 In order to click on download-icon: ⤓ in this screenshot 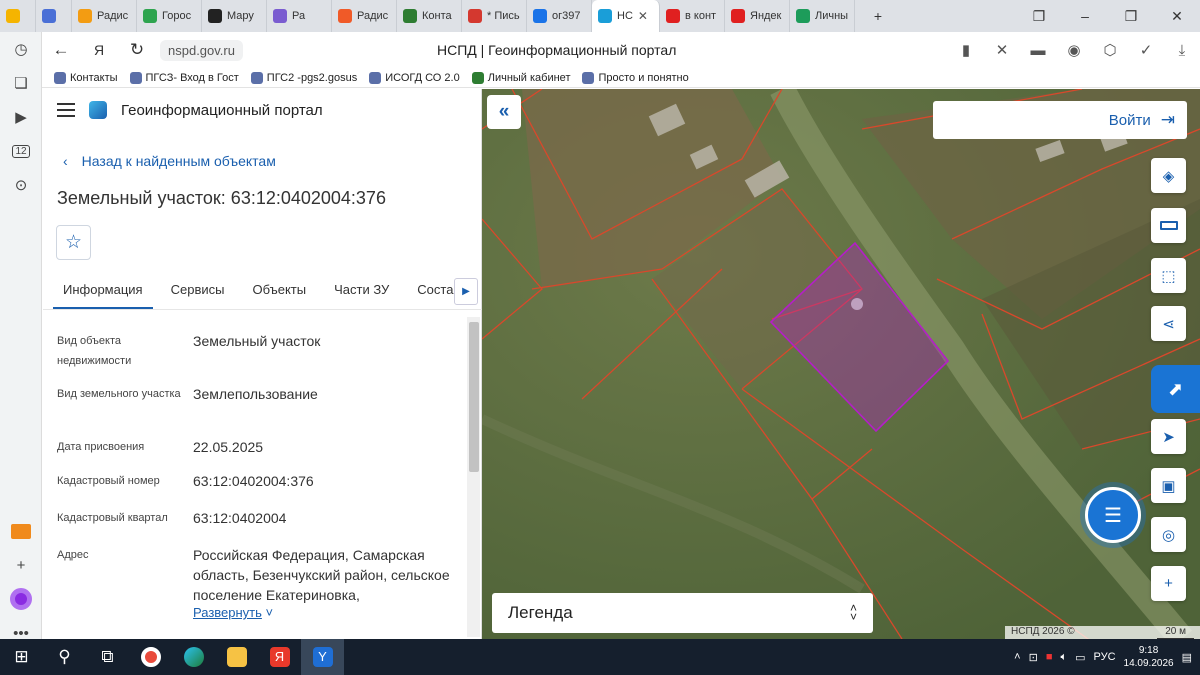, I will do `click(1182, 50)`.